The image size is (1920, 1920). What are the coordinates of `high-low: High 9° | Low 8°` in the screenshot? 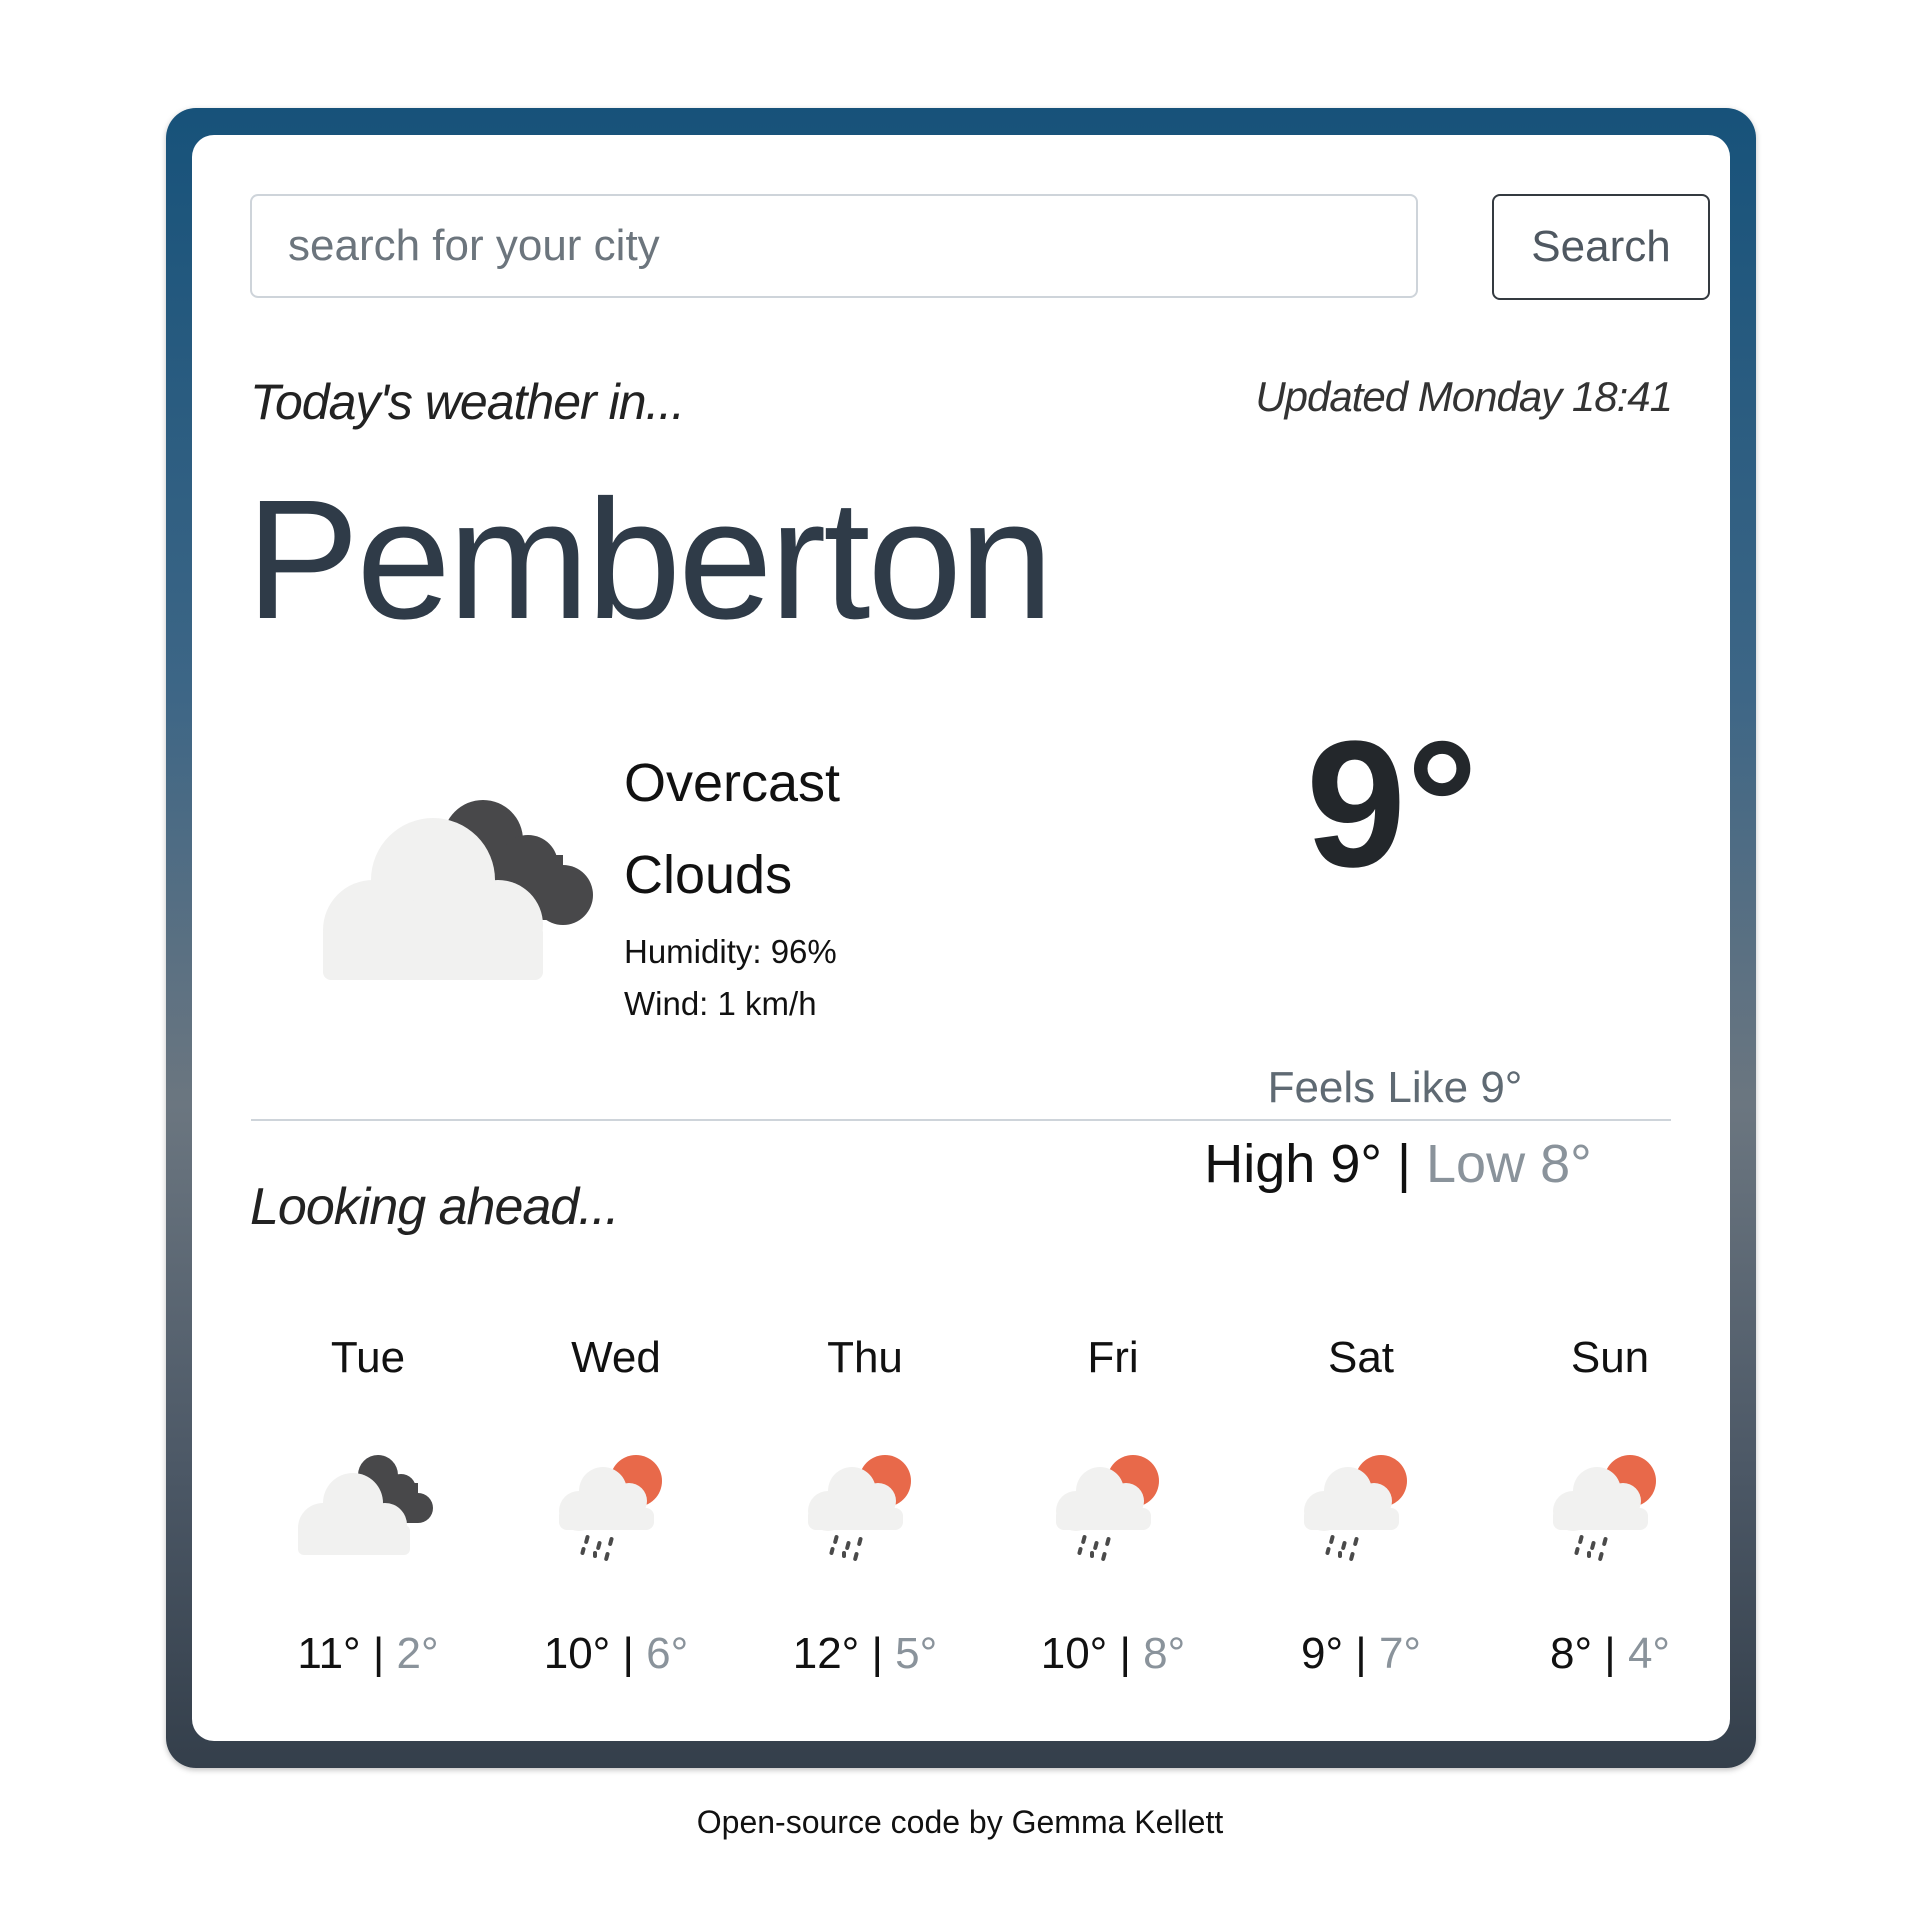 It's located at (1398, 1164).